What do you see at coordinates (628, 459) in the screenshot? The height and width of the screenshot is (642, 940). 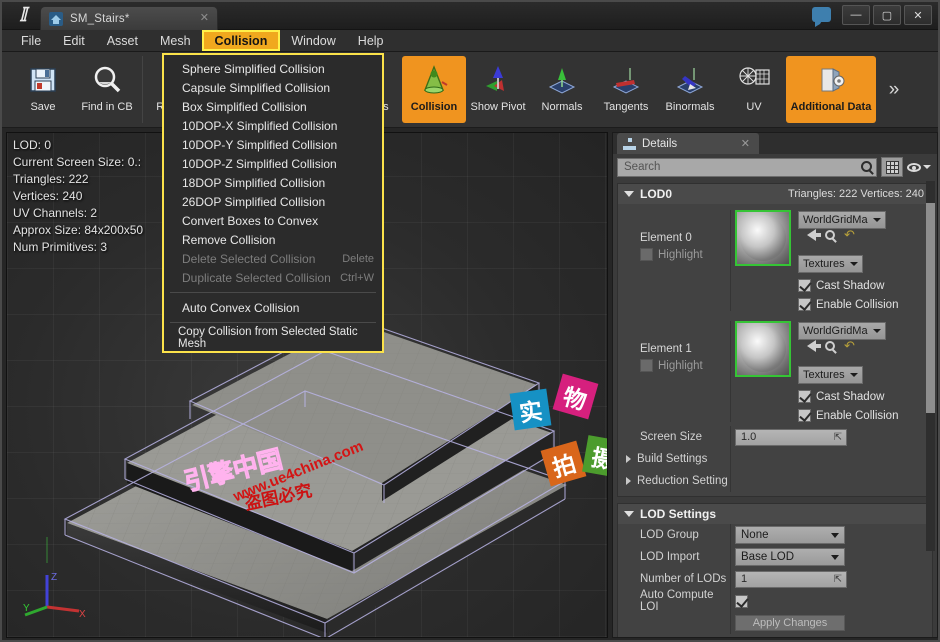 I see `chevron-right-icon` at bounding box center [628, 459].